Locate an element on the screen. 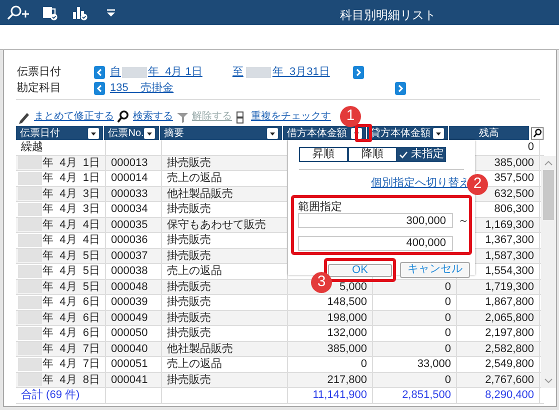 Image resolution: width=559 pixels, height=410 pixels. table-cell-text: 000049 is located at coordinates (129, 318).